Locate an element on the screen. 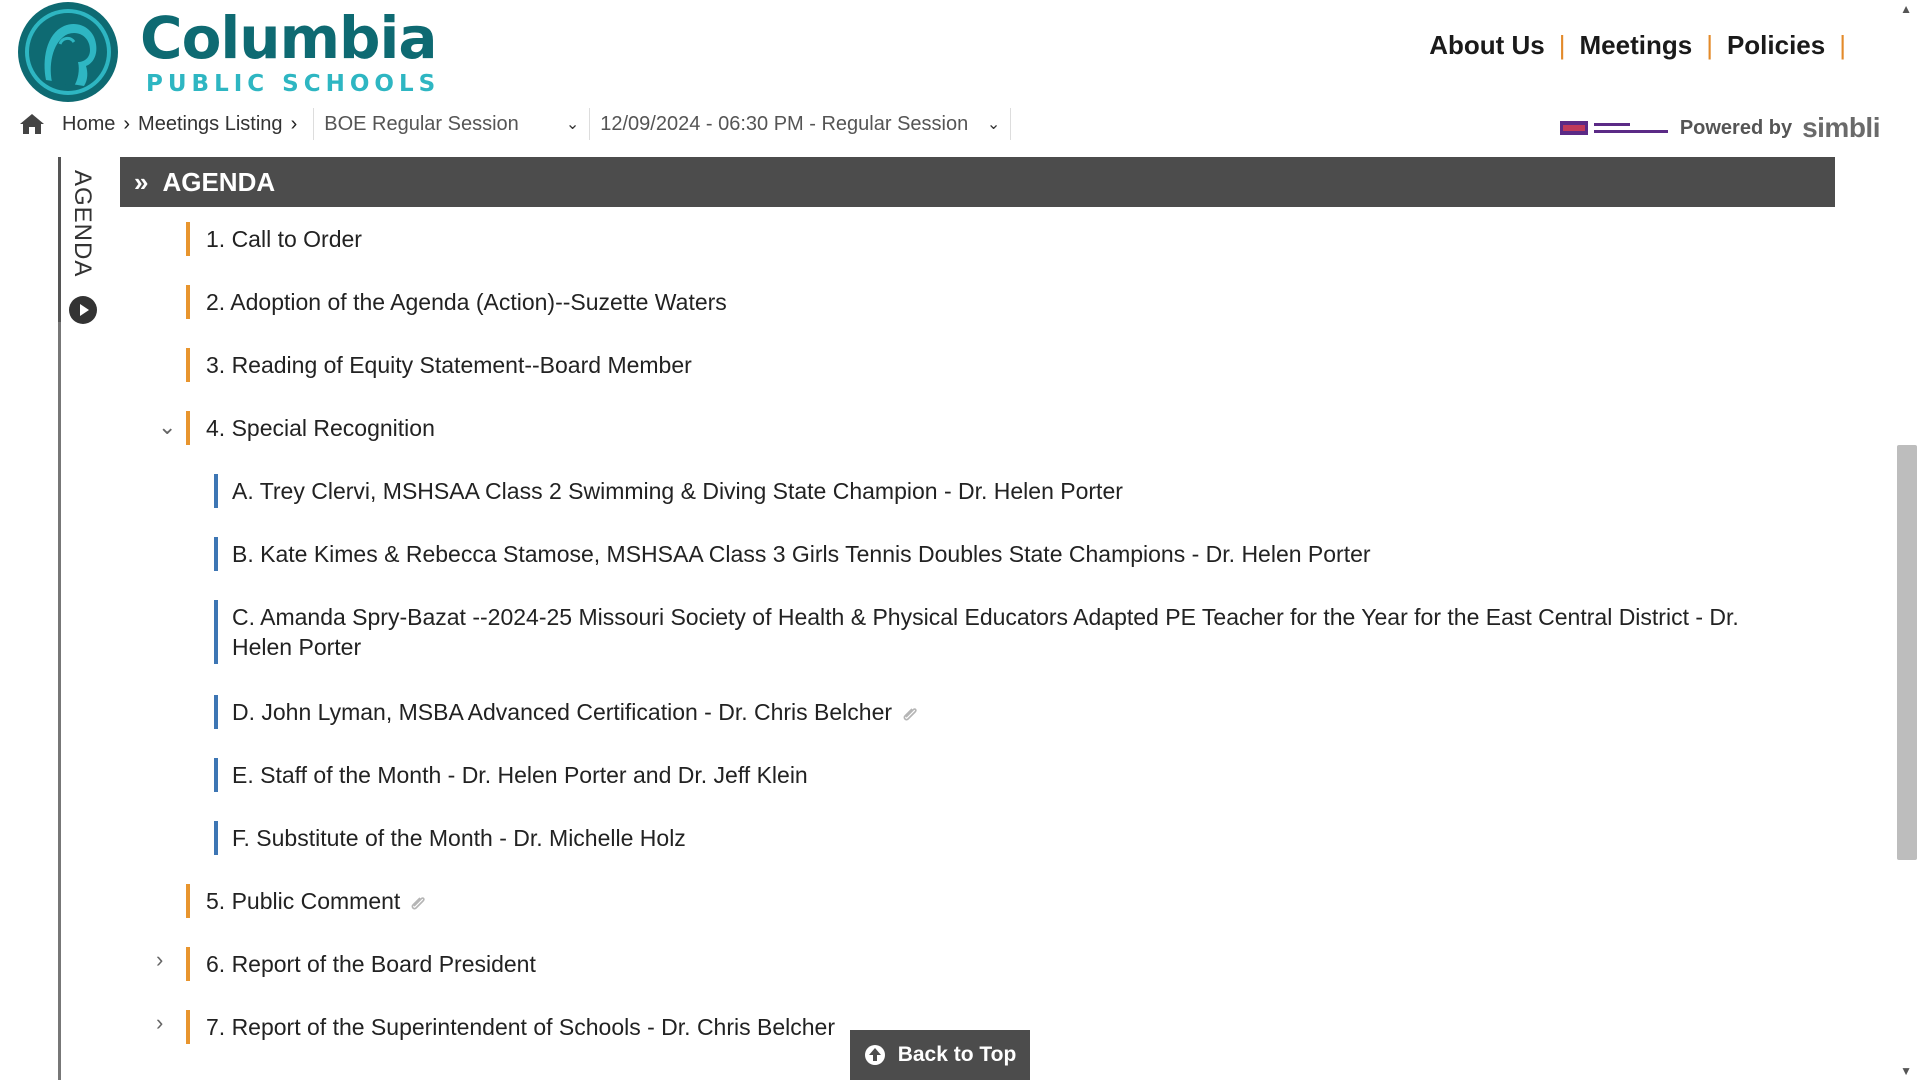 This screenshot has height=1080, width=1920. meeting-date-value: 12/09/2024 - 06:30 PM - Regular Session is located at coordinates (784, 123).